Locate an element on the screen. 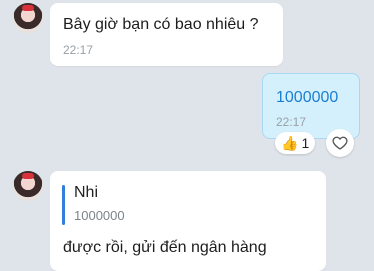  message-bubble-received: Bây giờ bạn có bao nhiêu ? 22:17 is located at coordinates (166, 34).